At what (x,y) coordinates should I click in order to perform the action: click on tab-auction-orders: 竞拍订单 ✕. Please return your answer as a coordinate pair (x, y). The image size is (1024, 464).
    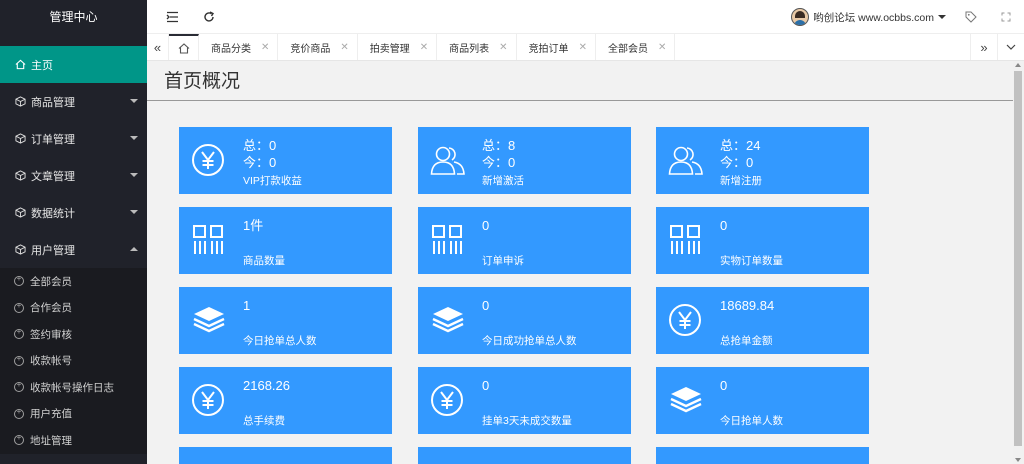
    Looking at the image, I should click on (556, 47).